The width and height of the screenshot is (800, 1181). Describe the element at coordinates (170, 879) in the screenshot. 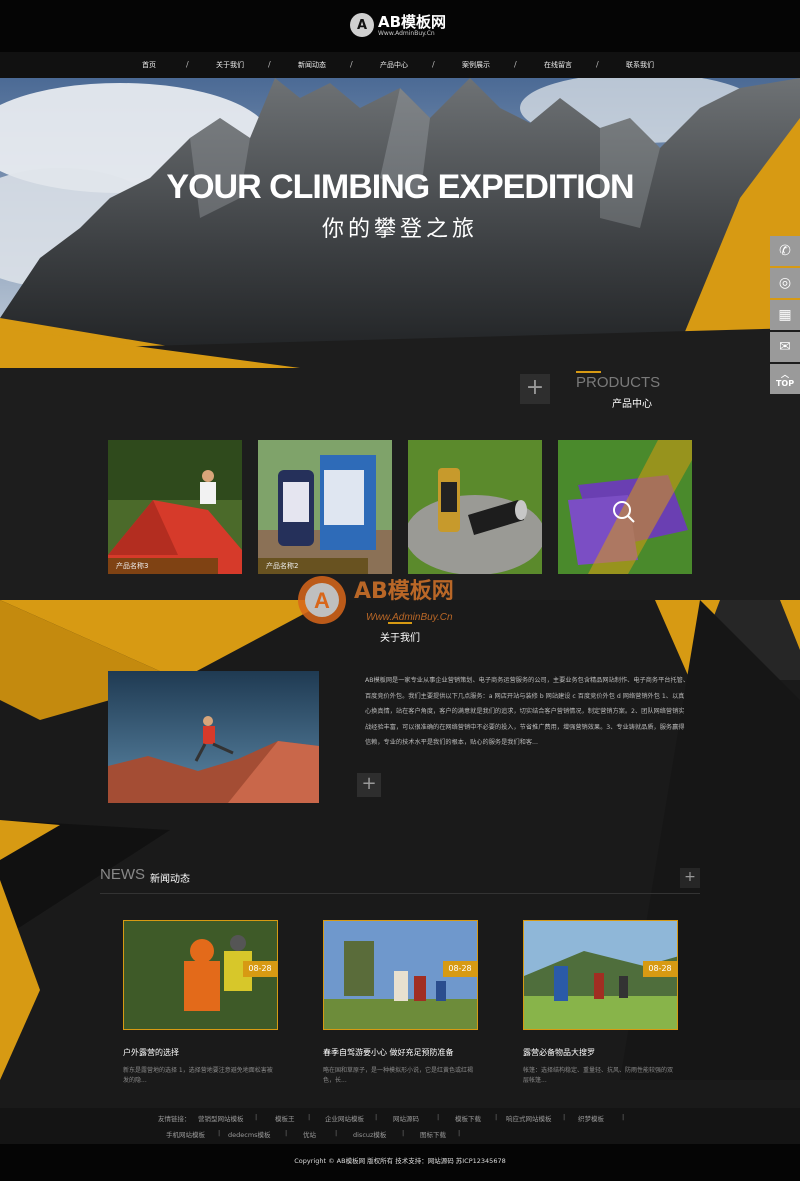

I see `news-title-cn: 新闻动态` at that location.